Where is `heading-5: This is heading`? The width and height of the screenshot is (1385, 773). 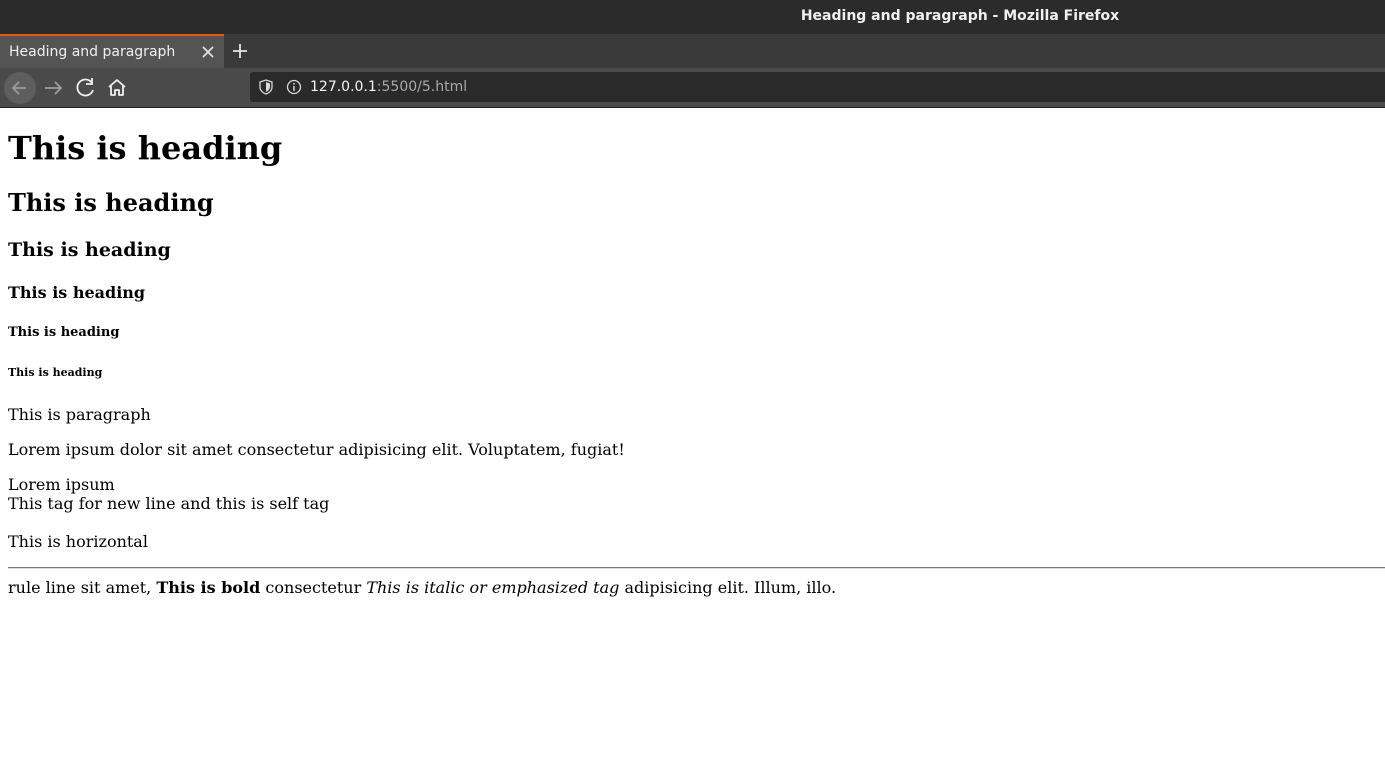 heading-5: This is heading is located at coordinates (64, 332).